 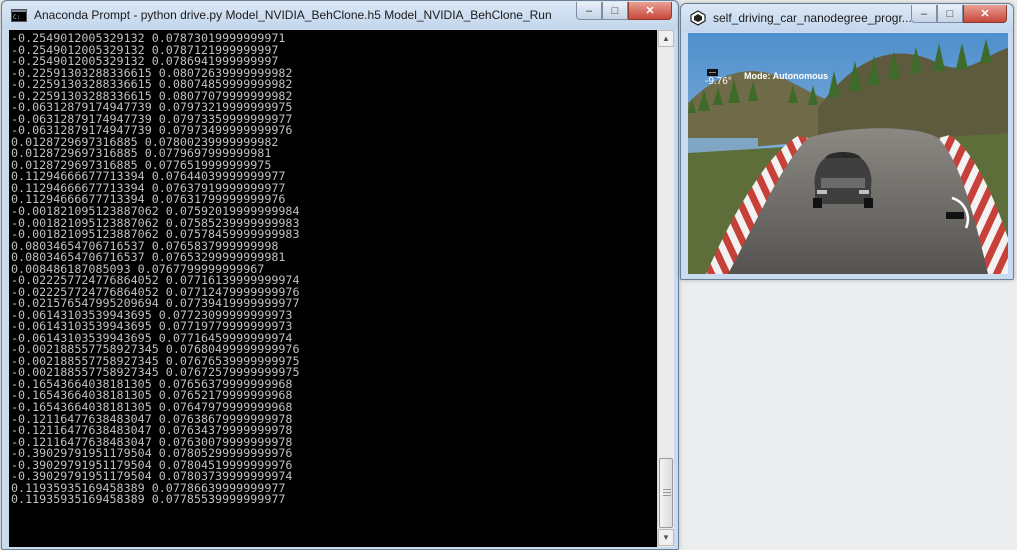 I want to click on scroll-up-button: ▲, so click(x=666, y=38).